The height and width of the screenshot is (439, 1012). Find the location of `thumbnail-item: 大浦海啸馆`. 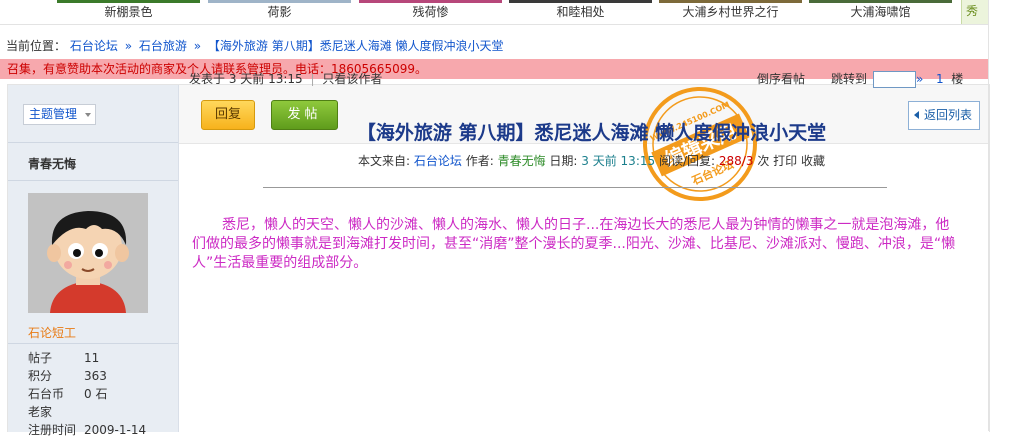

thumbnail-item: 大浦海啸馆 is located at coordinates (880, 12).